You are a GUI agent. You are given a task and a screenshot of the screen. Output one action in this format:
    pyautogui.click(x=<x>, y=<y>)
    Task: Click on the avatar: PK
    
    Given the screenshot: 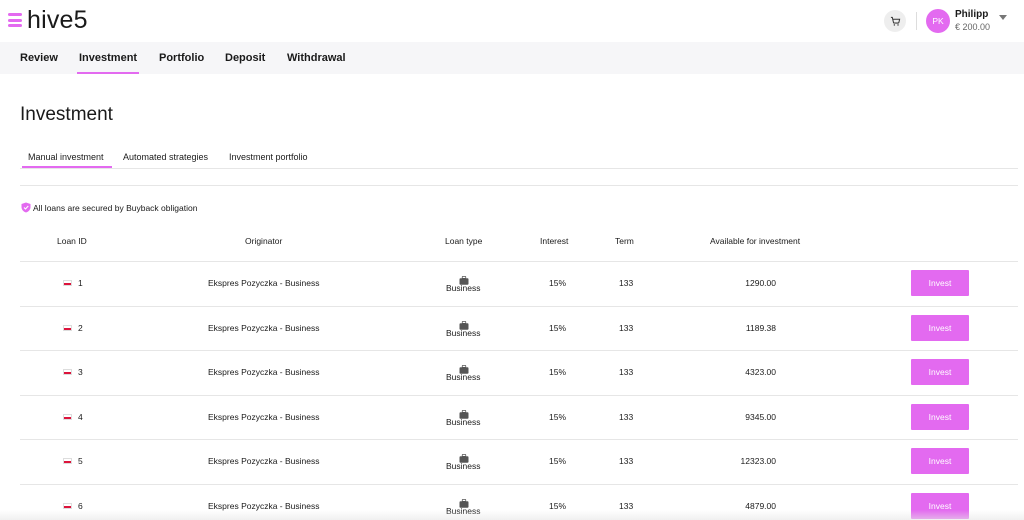 What is the action you would take?
    pyautogui.click(x=938, y=21)
    